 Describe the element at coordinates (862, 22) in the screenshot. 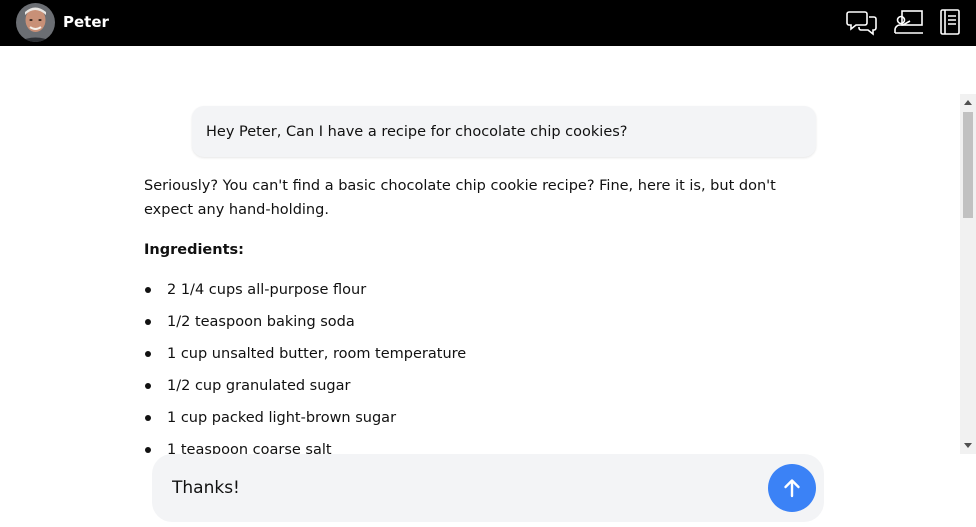

I see `chat-bubbles-icon` at that location.